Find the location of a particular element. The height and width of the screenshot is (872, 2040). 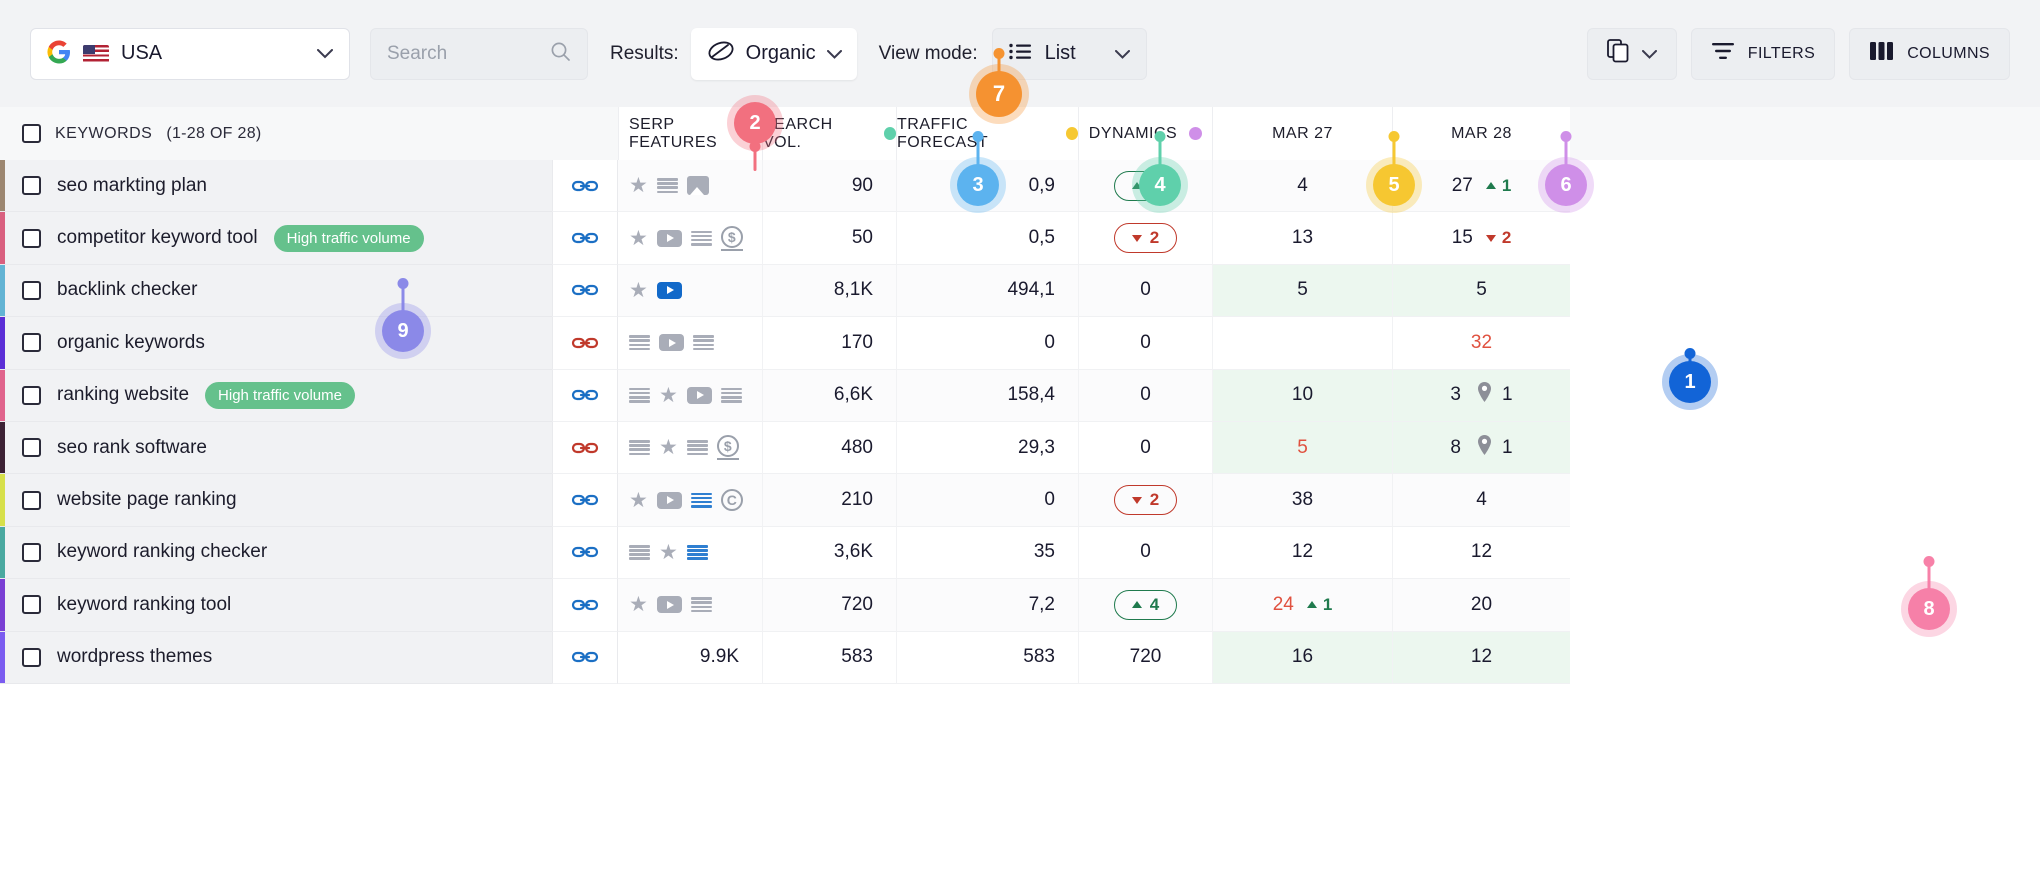

annotation-marker-3: 3 is located at coordinates (978, 185).